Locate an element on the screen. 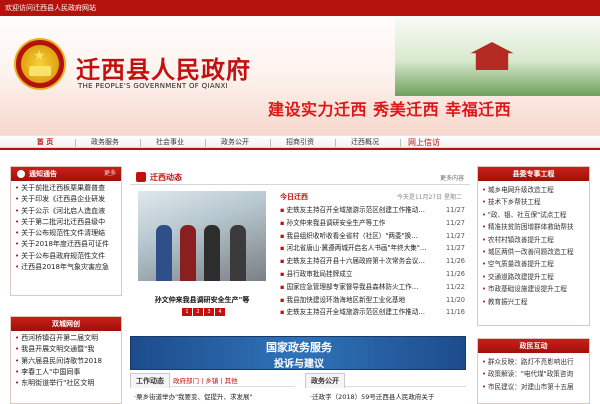 The height and width of the screenshot is (404, 600). list-item: 关于公布规范性文件清理结 is located at coordinates (66, 233).